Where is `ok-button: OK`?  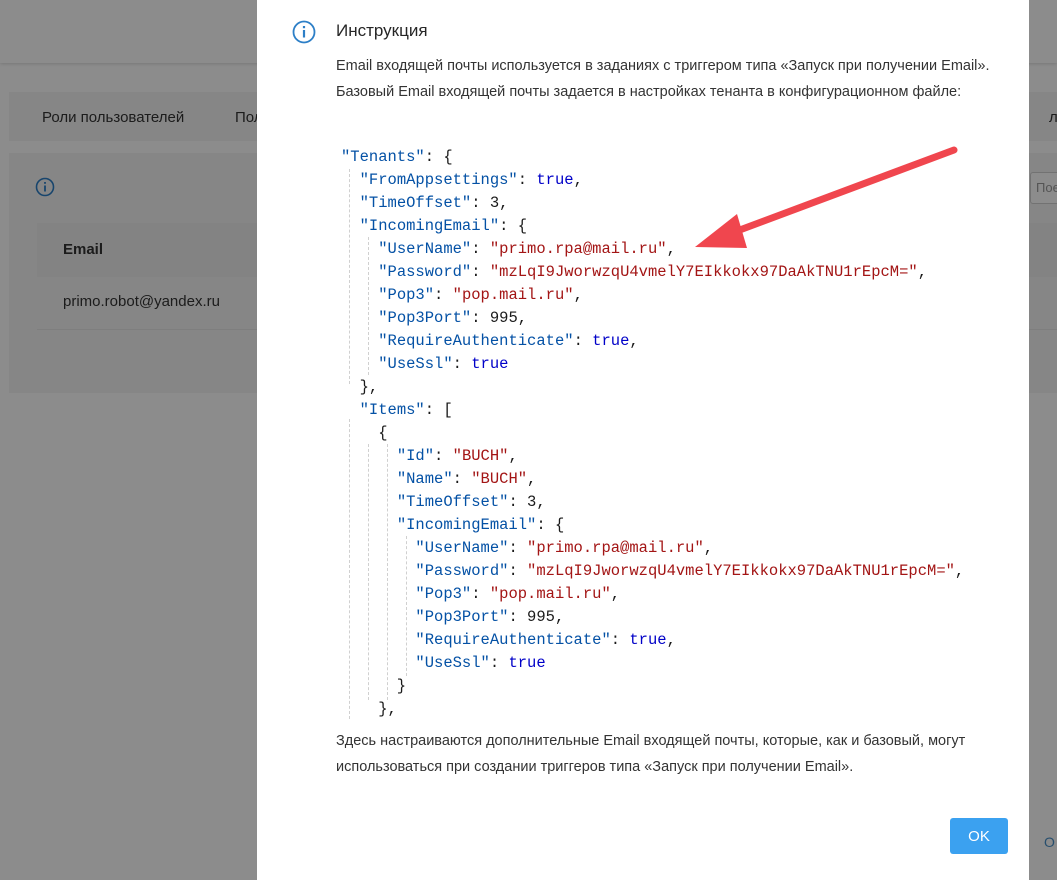
ok-button: OK is located at coordinates (979, 836).